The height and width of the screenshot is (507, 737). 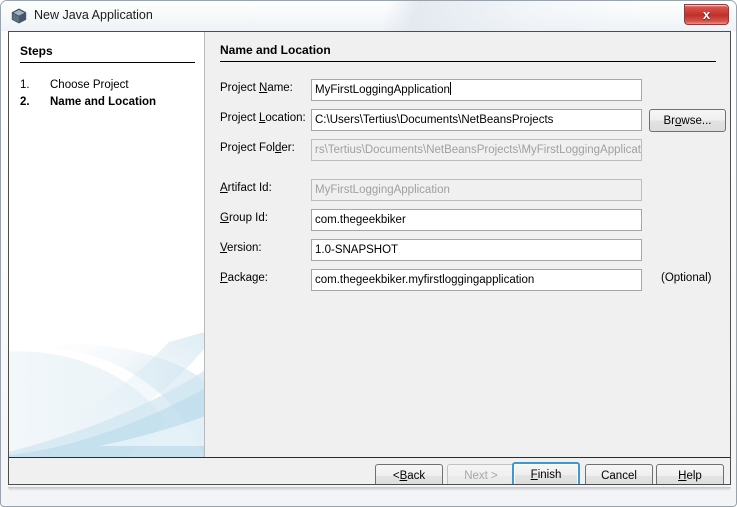 I want to click on field-row-version: Version: 1.0-SNAPSHOT, so click(x=468, y=250).